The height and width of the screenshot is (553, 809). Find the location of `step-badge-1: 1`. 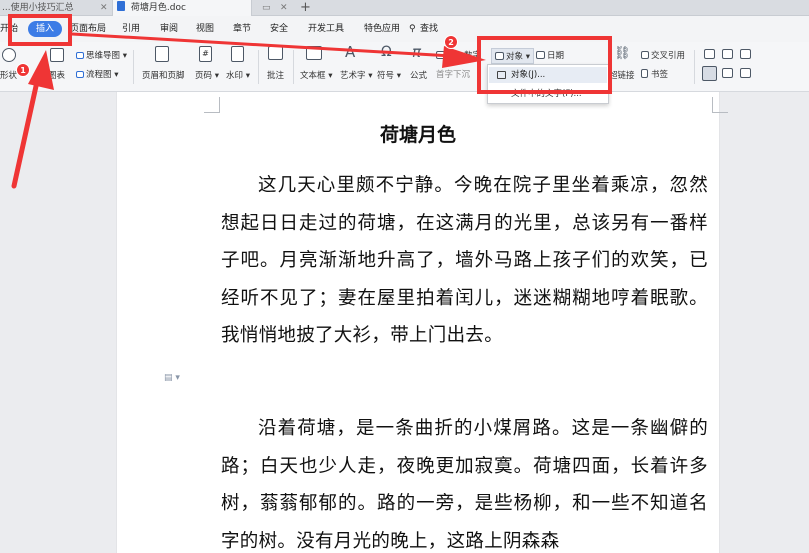

step-badge-1: 1 is located at coordinates (23, 70).